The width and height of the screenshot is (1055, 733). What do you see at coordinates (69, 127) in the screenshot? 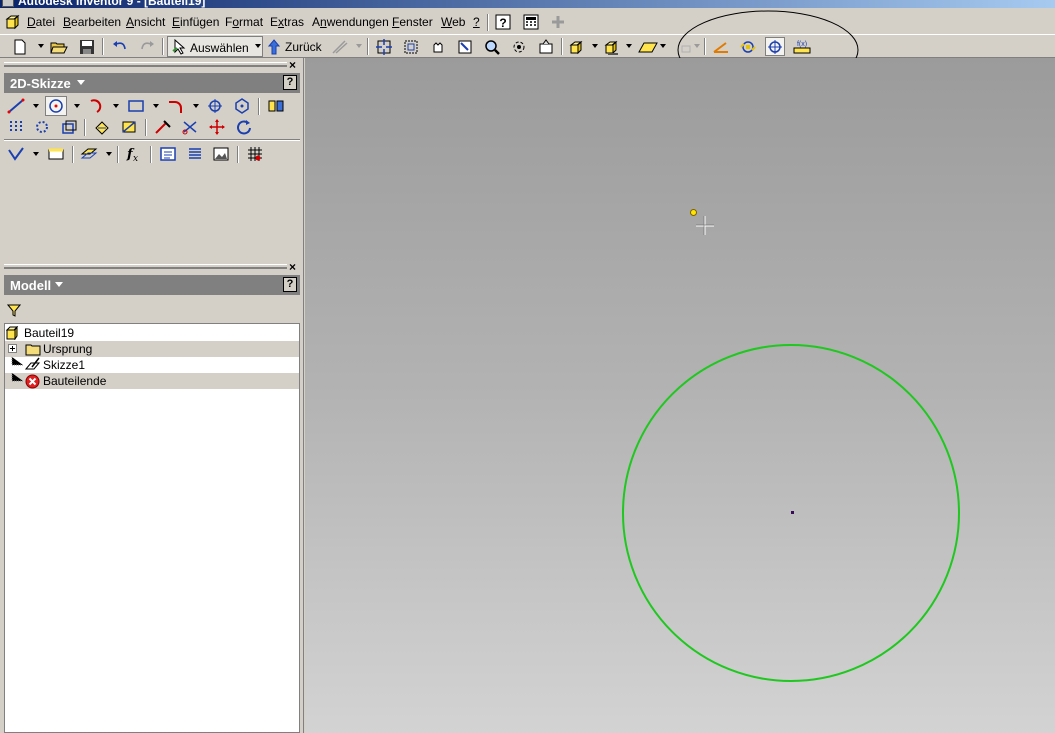
I see `offset-button` at bounding box center [69, 127].